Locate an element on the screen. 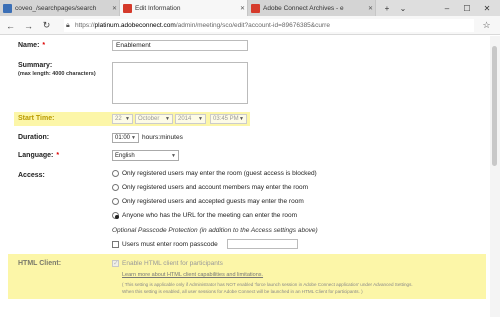  lock-icon: 🔒︎ is located at coordinates (68, 25).